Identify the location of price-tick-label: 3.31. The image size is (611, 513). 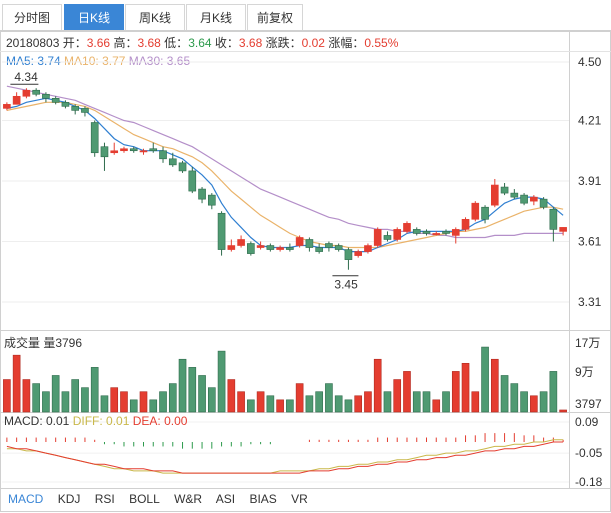
(590, 302).